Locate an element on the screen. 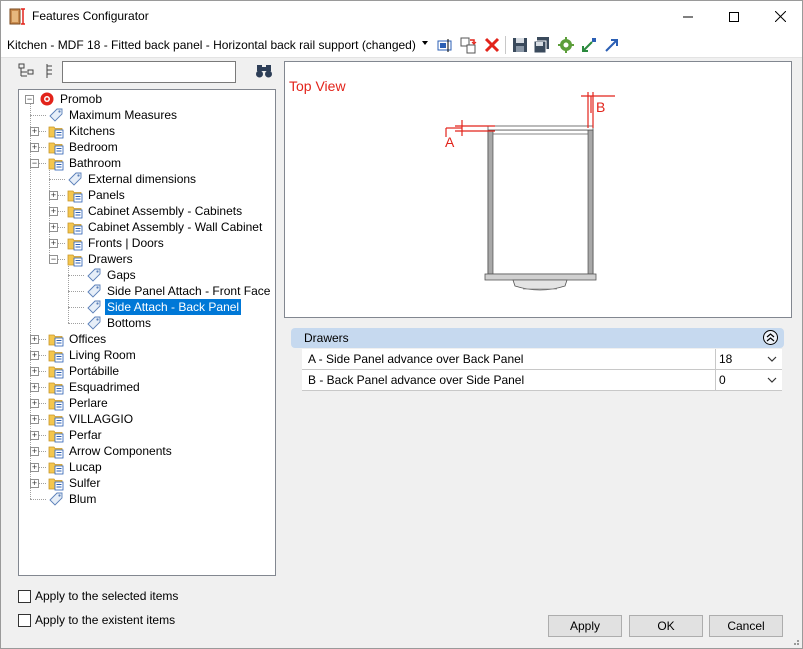  search-input is located at coordinates (149, 72).